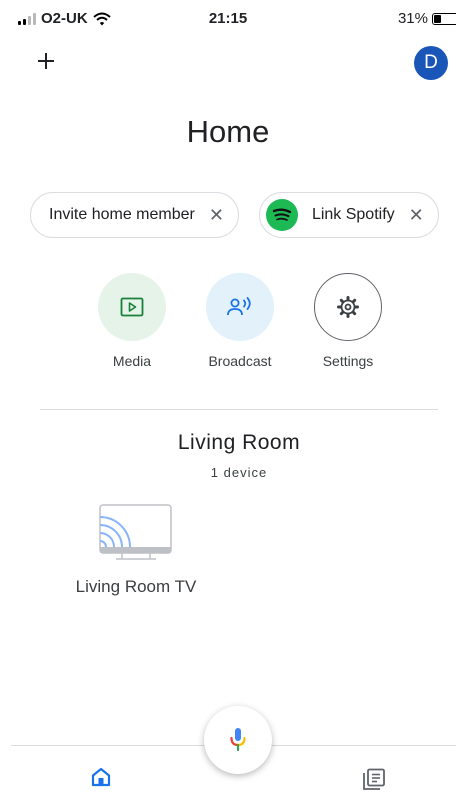  I want to click on status-time: 21:15, so click(228, 18).